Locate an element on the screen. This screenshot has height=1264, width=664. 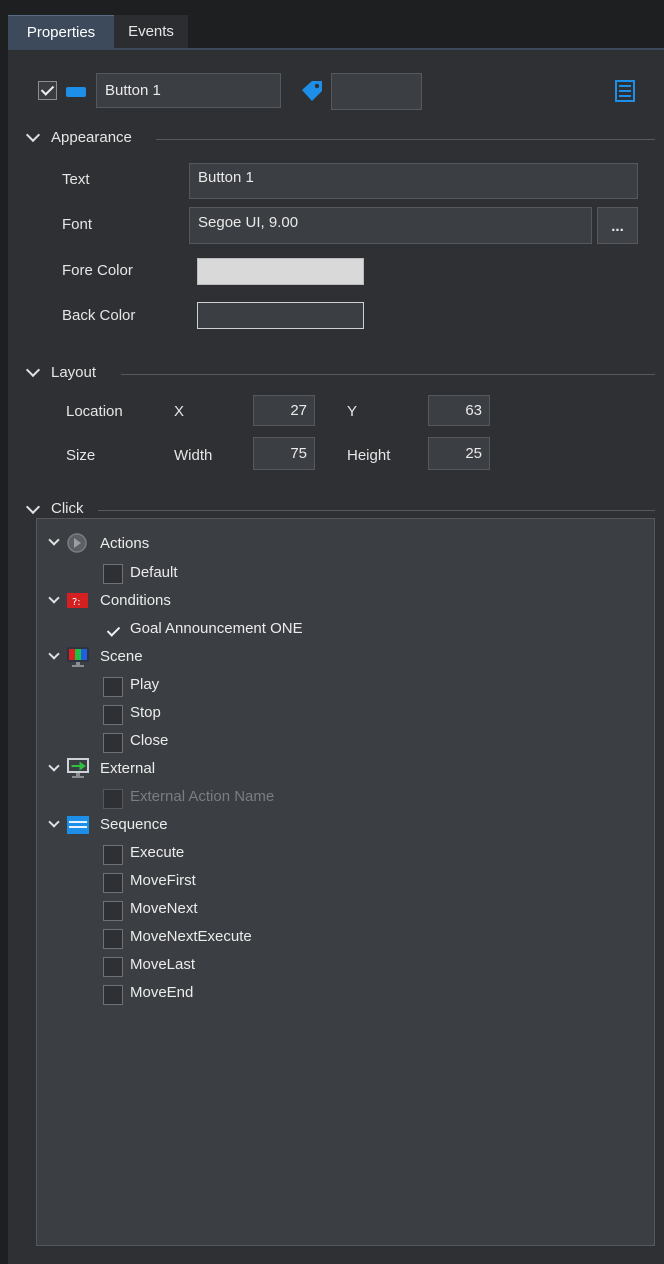
movenextexecute-checkbox is located at coordinates (113, 939).